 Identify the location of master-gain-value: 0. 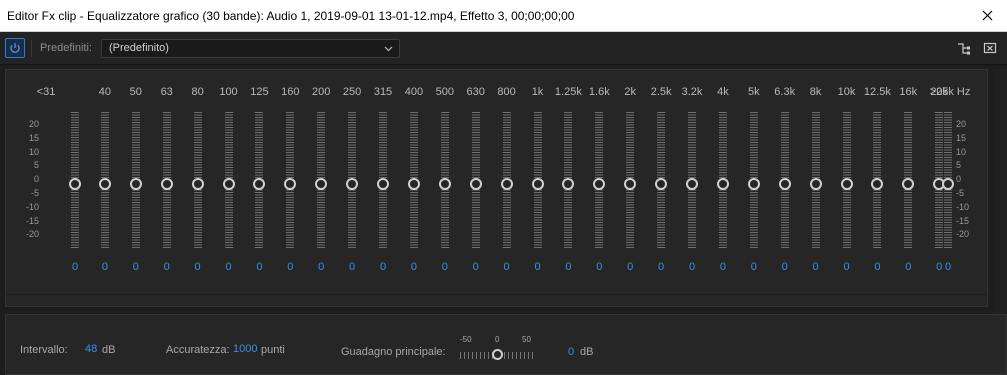
(571, 352).